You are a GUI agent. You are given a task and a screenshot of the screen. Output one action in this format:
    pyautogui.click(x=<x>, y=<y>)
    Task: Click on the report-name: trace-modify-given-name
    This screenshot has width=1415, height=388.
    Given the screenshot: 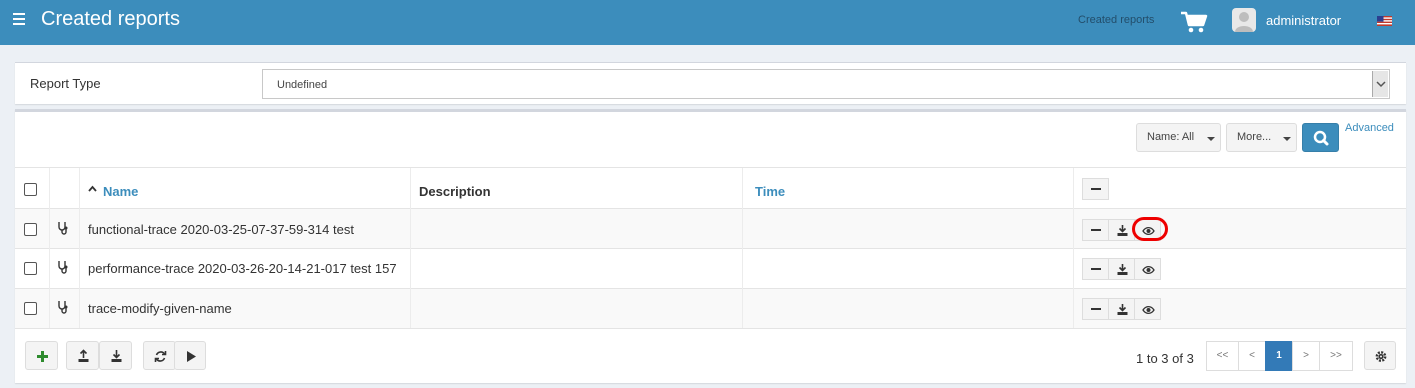 What is the action you would take?
    pyautogui.click(x=160, y=308)
    